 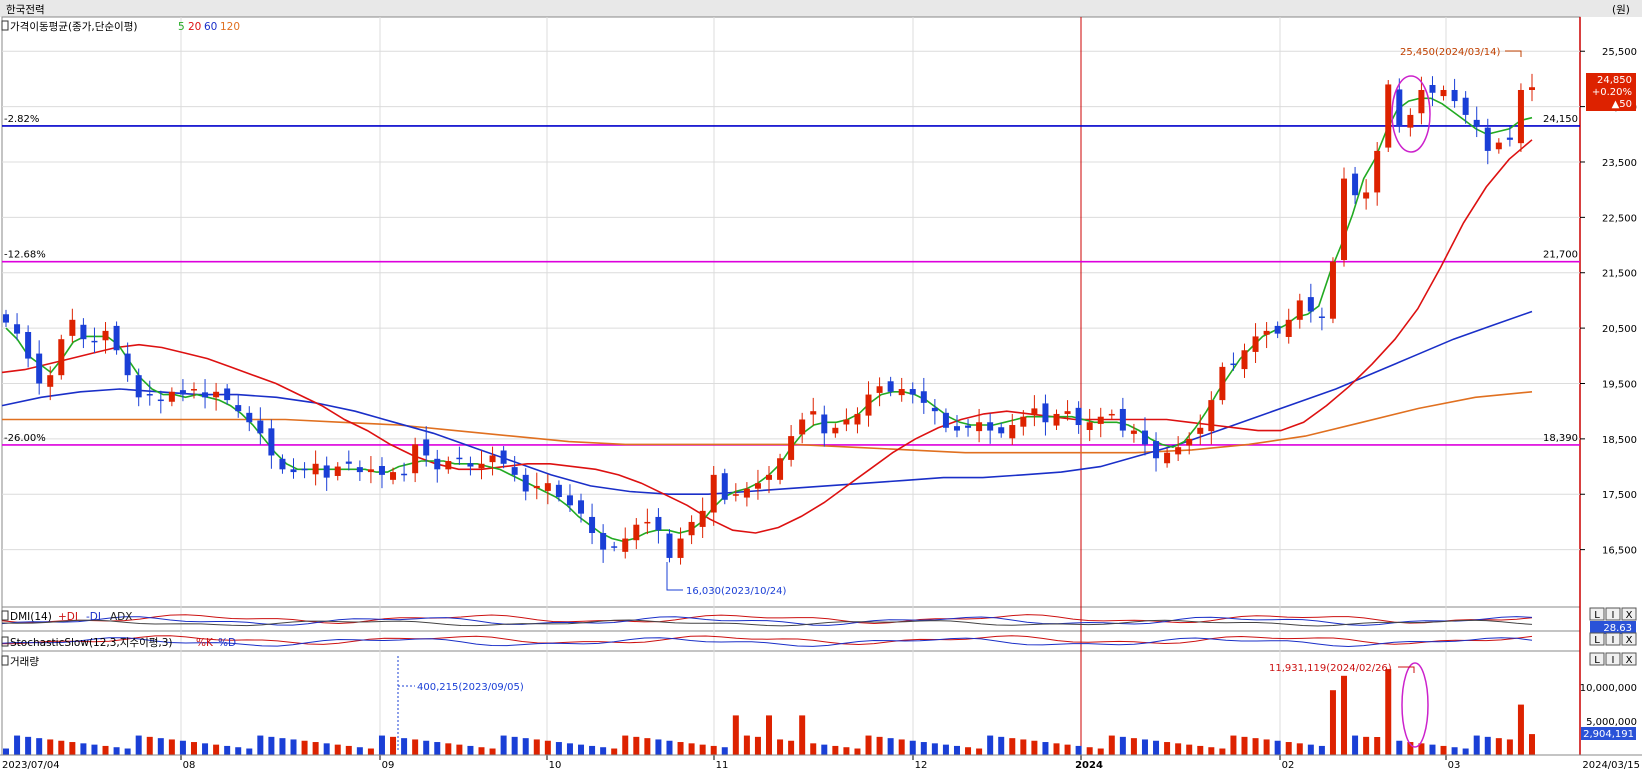 I want to click on current-price: 24,850, so click(x=1614, y=80).